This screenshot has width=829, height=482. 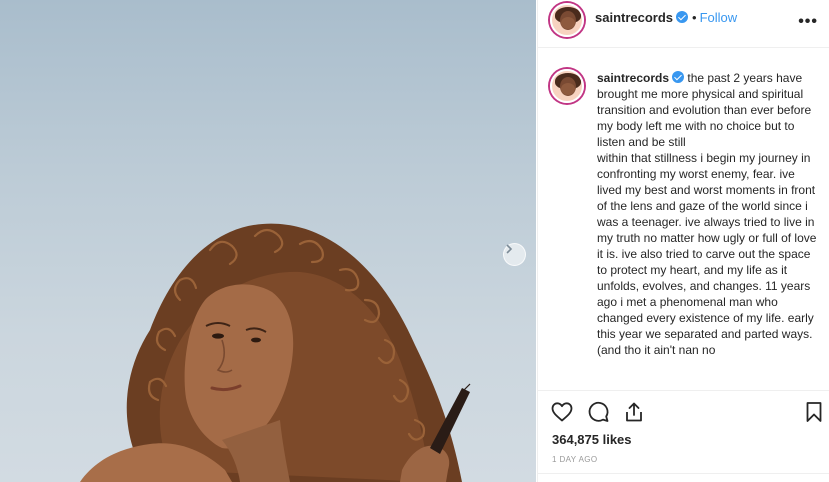 What do you see at coordinates (567, 86) in the screenshot?
I see `caption-avatar` at bounding box center [567, 86].